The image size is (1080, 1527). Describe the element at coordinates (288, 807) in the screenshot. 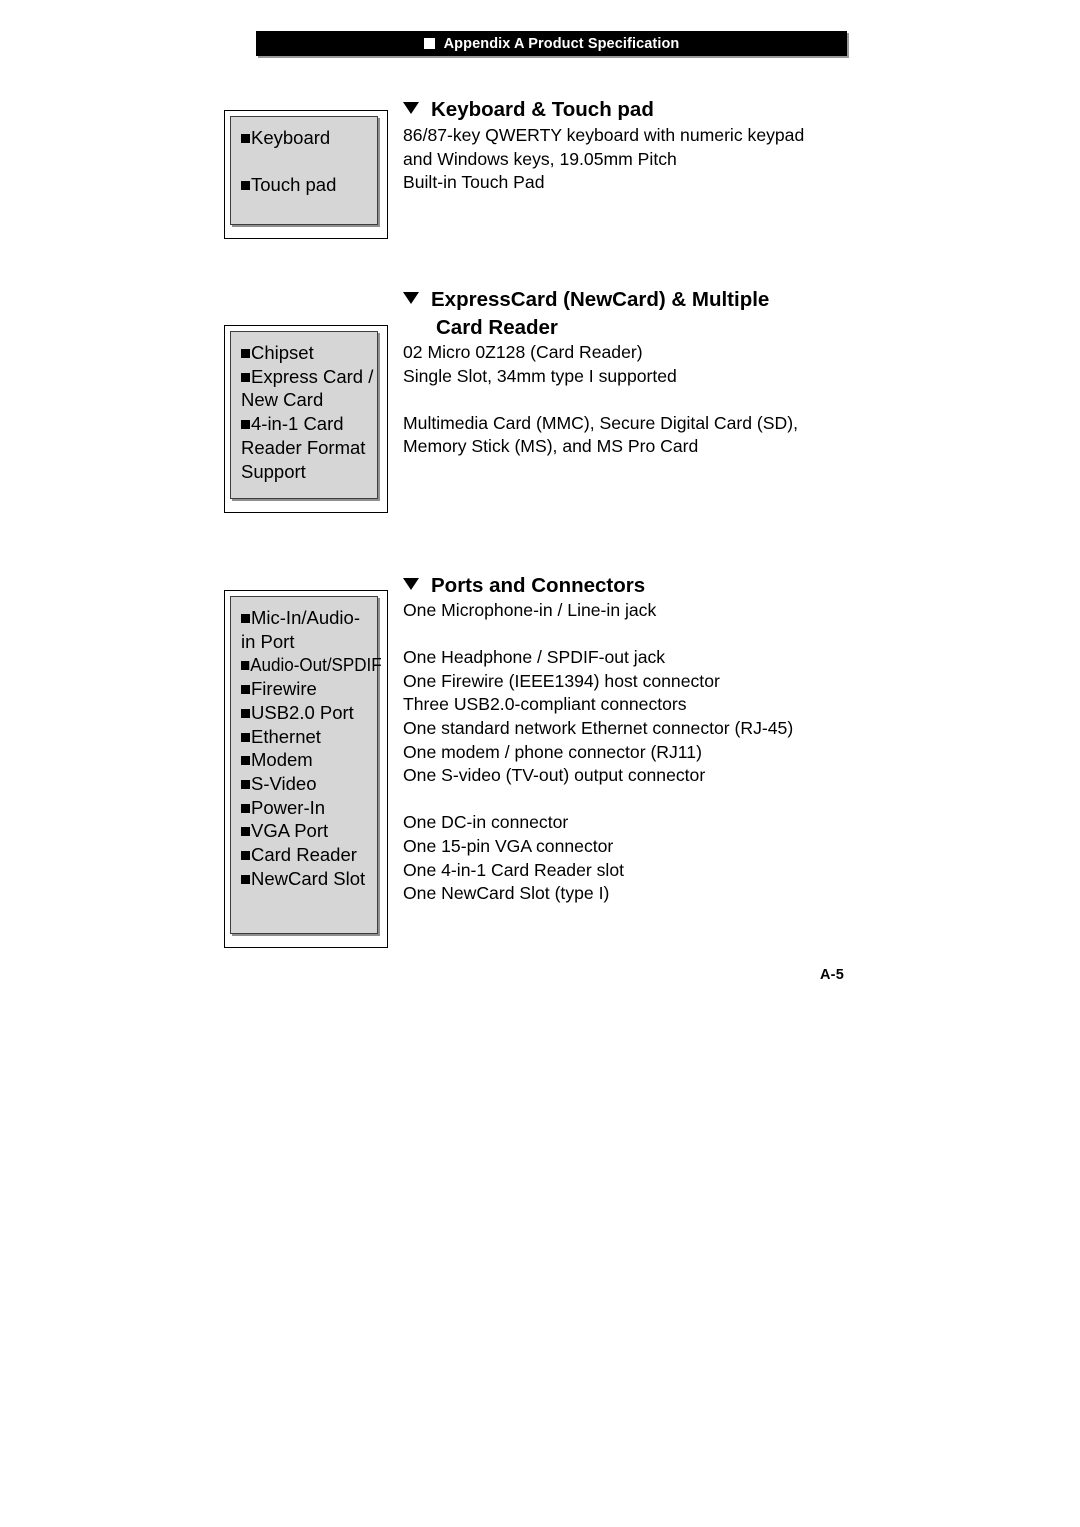

I see `label-text: Power-In` at that location.